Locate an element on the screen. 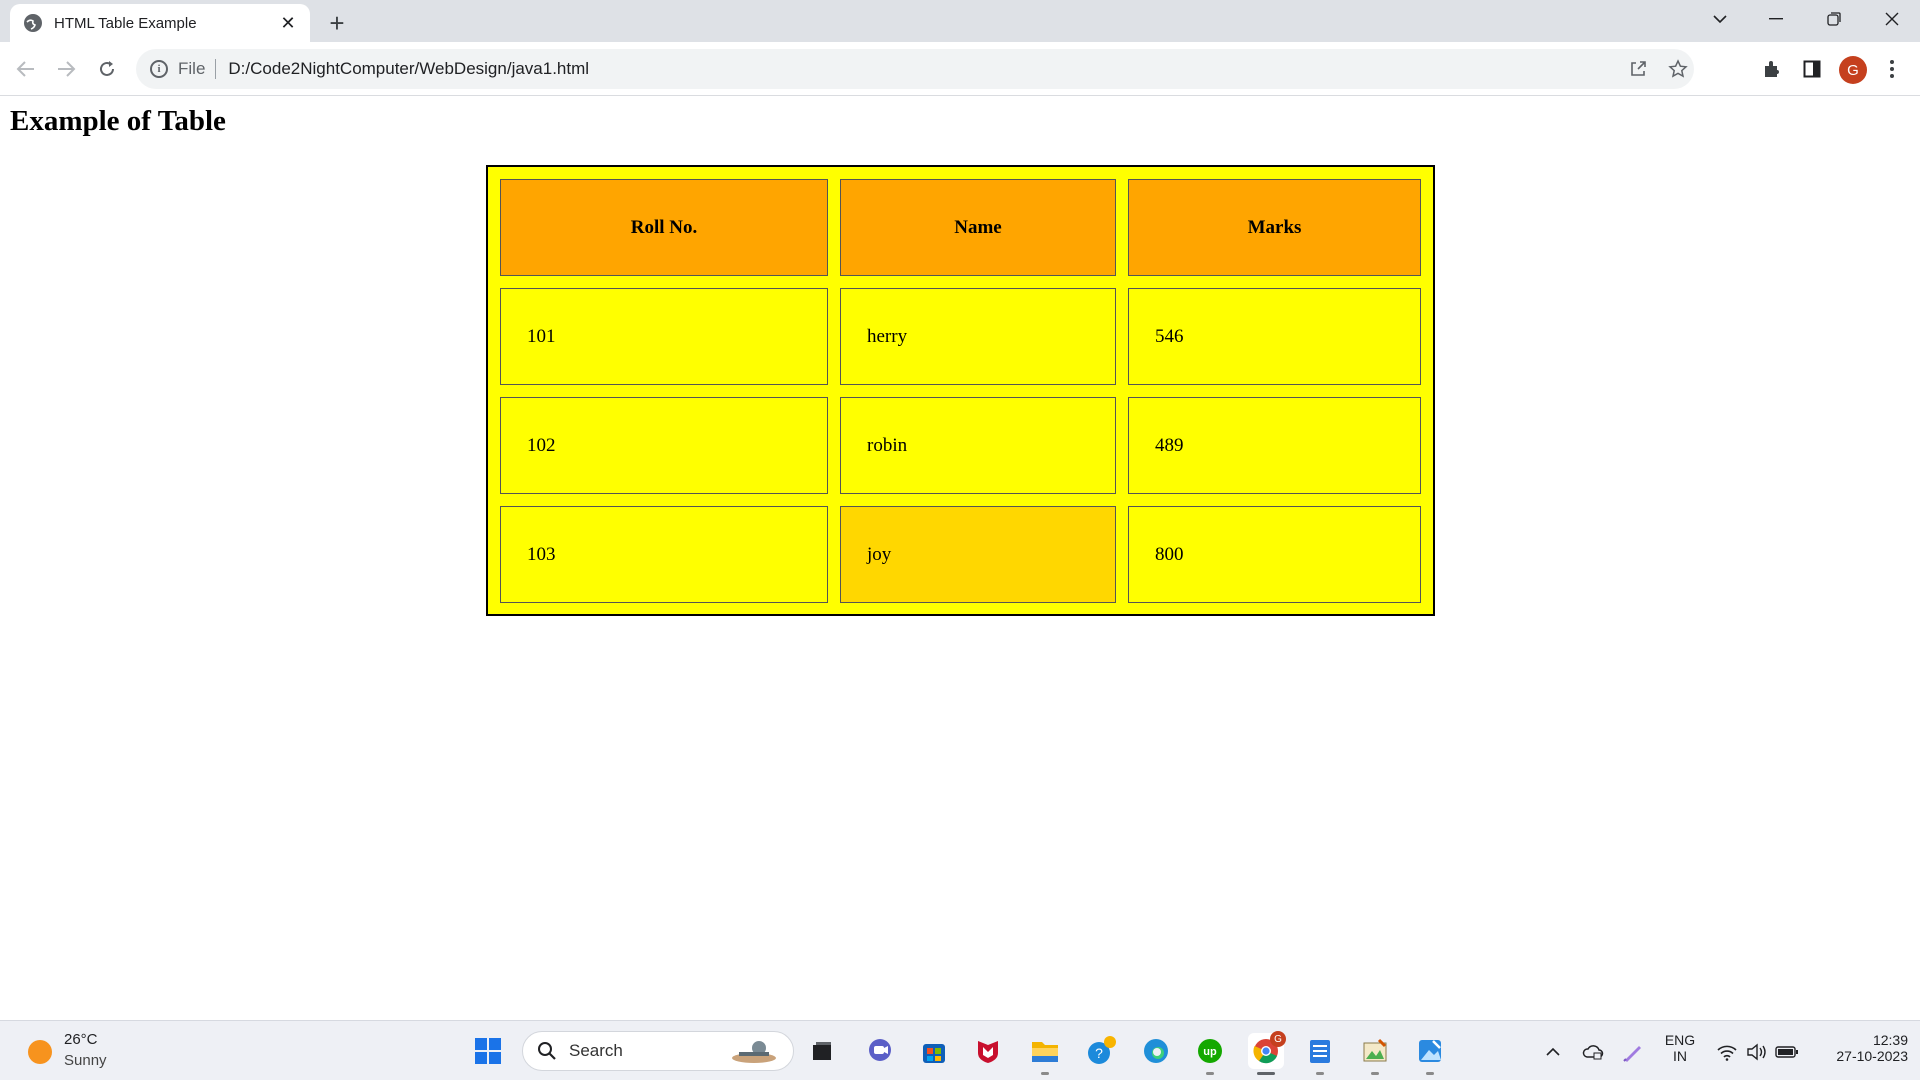 Image resolution: width=1920 pixels, height=1080 pixels. microsoft-store-icon is located at coordinates (934, 1051).